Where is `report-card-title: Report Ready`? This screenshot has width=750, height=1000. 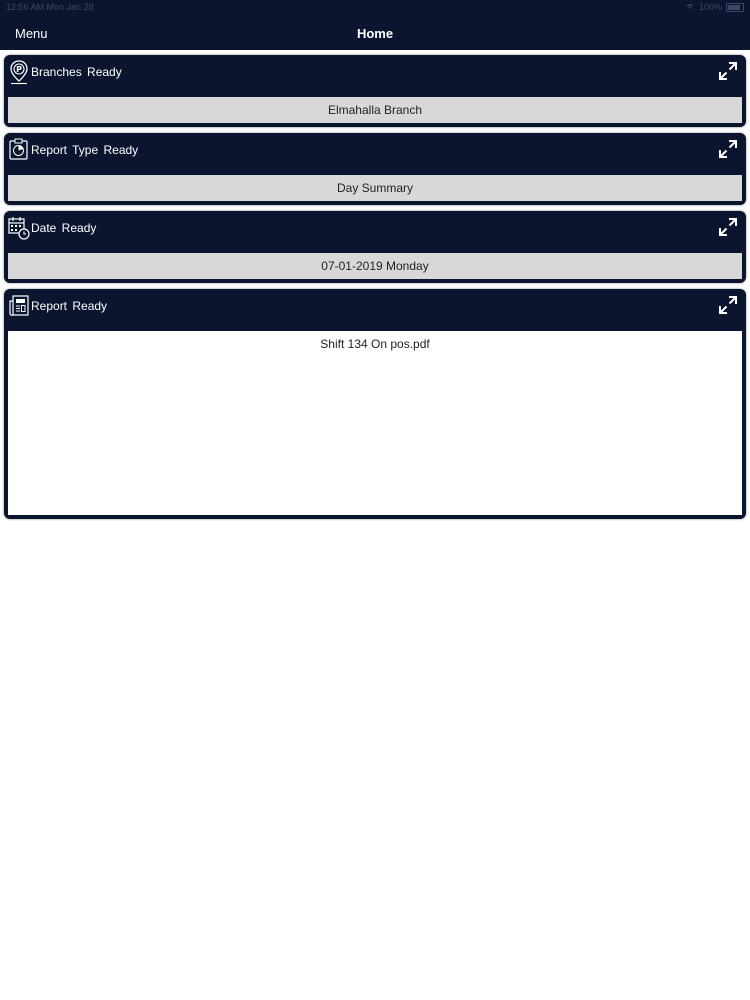 report-card-title: Report Ready is located at coordinates (69, 306).